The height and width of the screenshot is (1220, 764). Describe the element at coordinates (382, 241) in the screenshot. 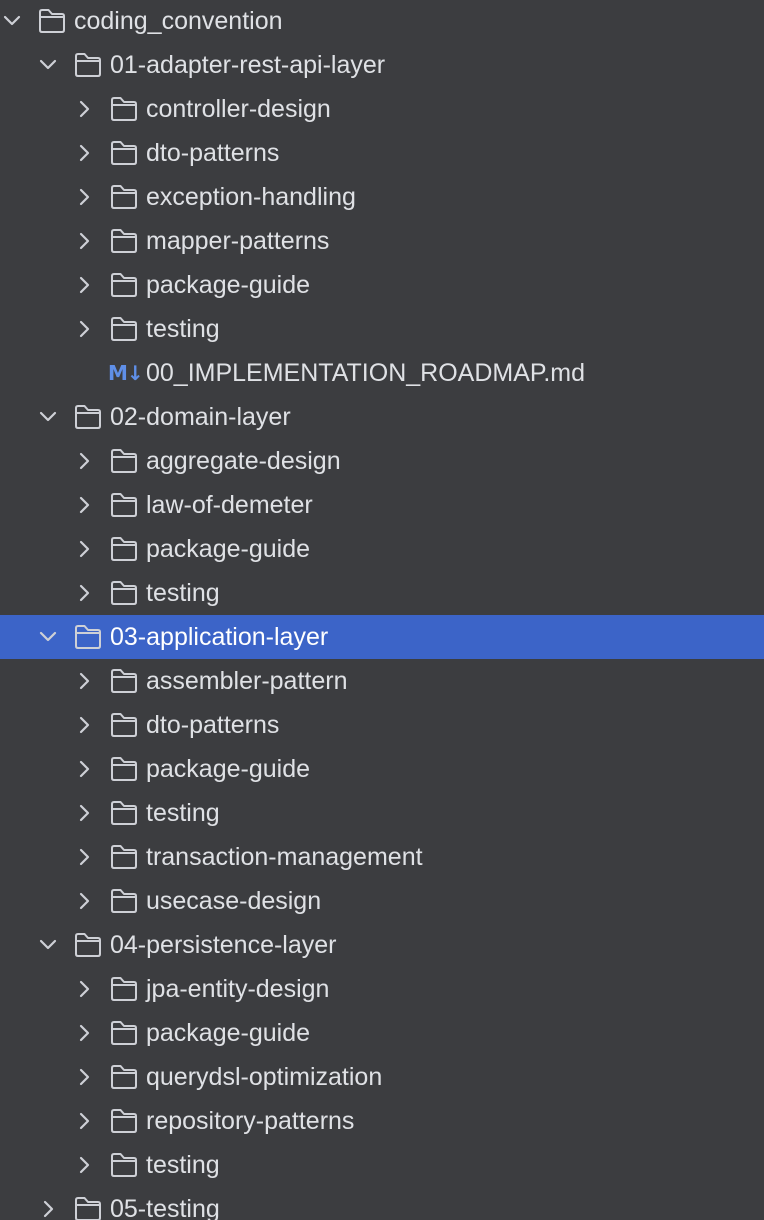

I see `tree-folder-row: mapper-patterns` at that location.